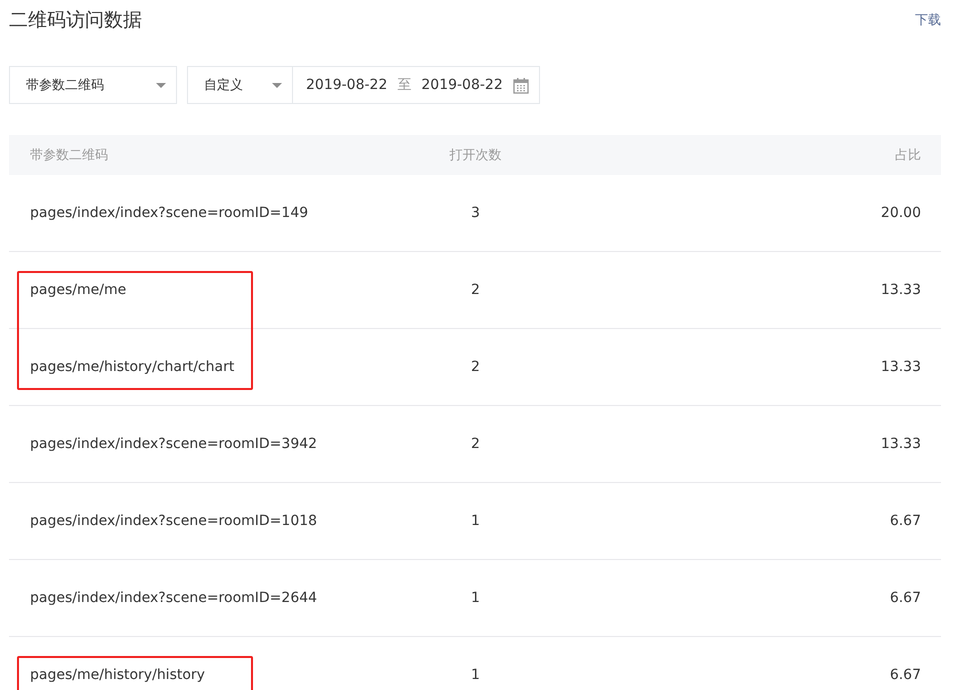 The height and width of the screenshot is (690, 963). What do you see at coordinates (520, 85) in the screenshot?
I see `calendar-icon` at bounding box center [520, 85].